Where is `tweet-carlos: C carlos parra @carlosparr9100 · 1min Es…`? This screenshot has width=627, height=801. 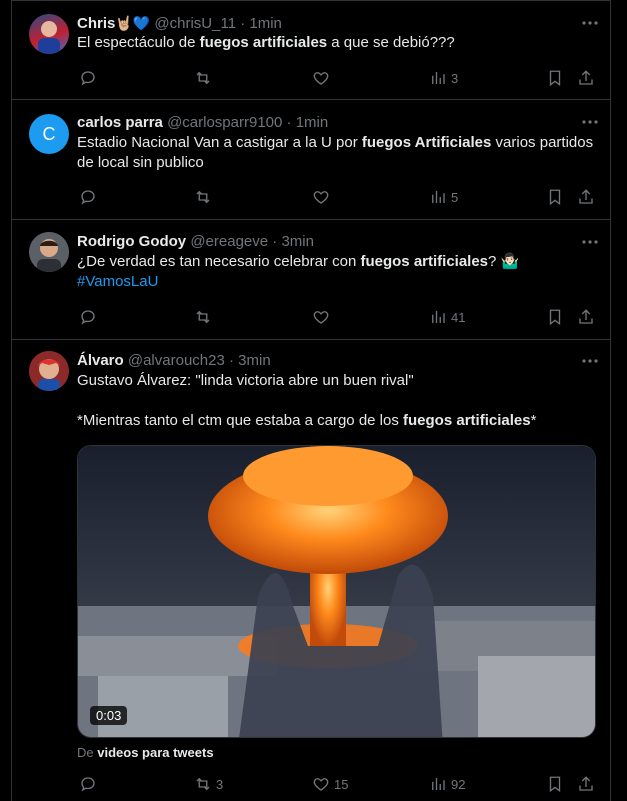 tweet-carlos: C carlos parra @carlosparr9100 · 1min Es… is located at coordinates (311, 160).